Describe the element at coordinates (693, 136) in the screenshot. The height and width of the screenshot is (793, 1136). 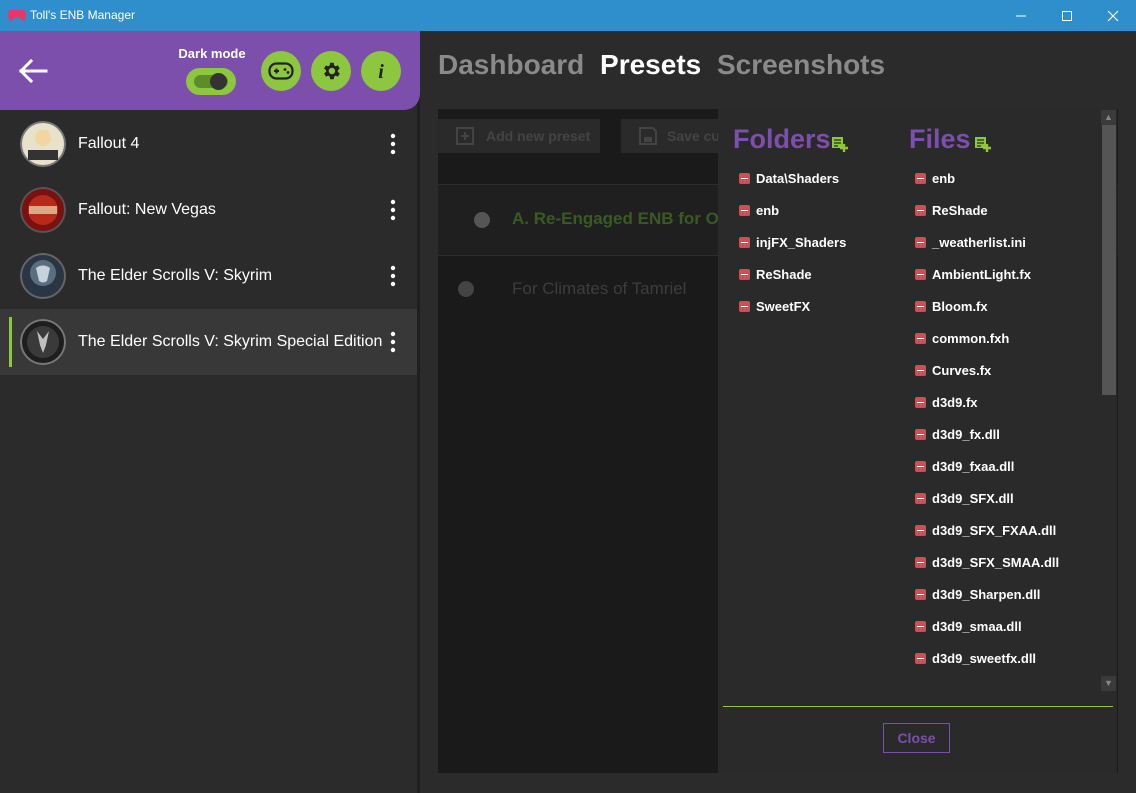
I see `save-preset-label: Save cu` at that location.